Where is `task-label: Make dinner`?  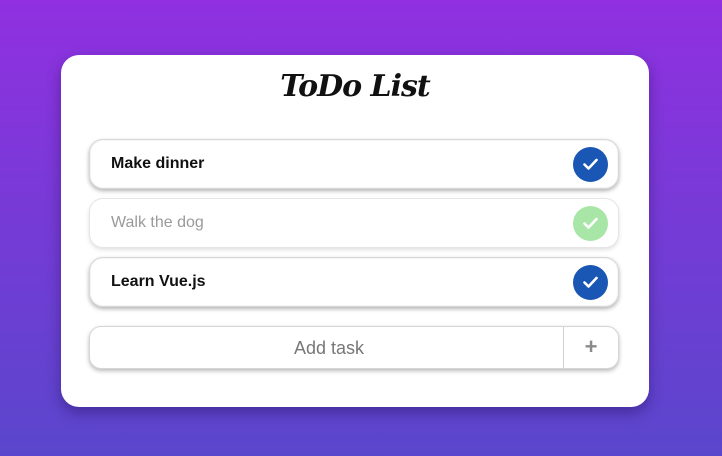
task-label: Make dinner is located at coordinates (158, 163).